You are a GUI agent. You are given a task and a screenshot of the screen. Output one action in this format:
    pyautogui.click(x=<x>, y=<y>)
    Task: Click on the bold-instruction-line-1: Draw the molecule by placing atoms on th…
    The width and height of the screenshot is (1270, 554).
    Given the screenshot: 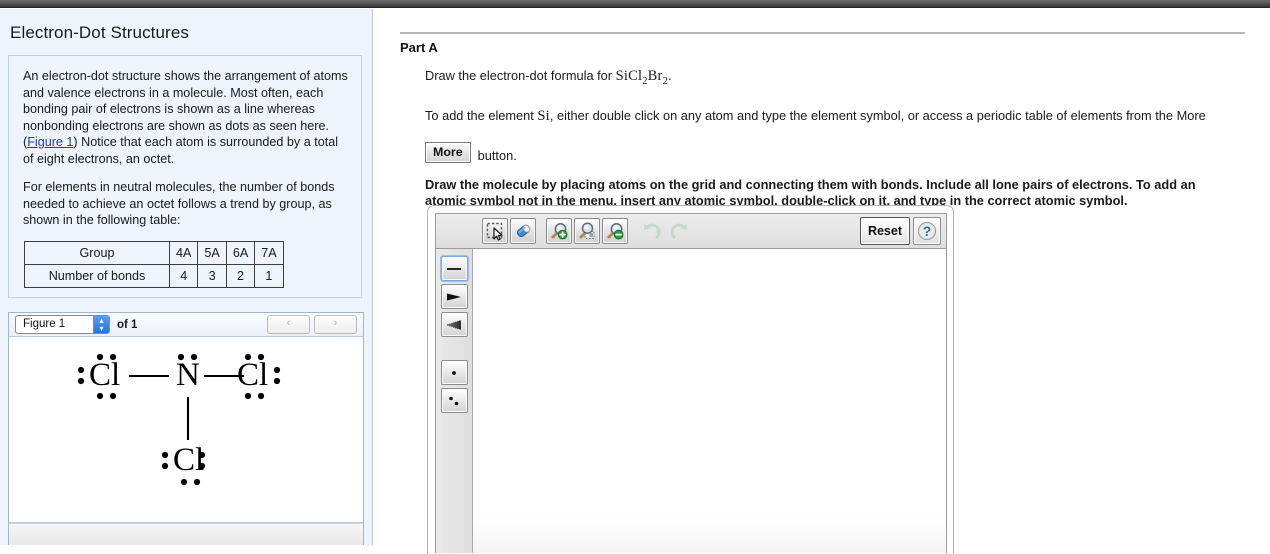 What is the action you would take?
    pyautogui.click(x=810, y=184)
    